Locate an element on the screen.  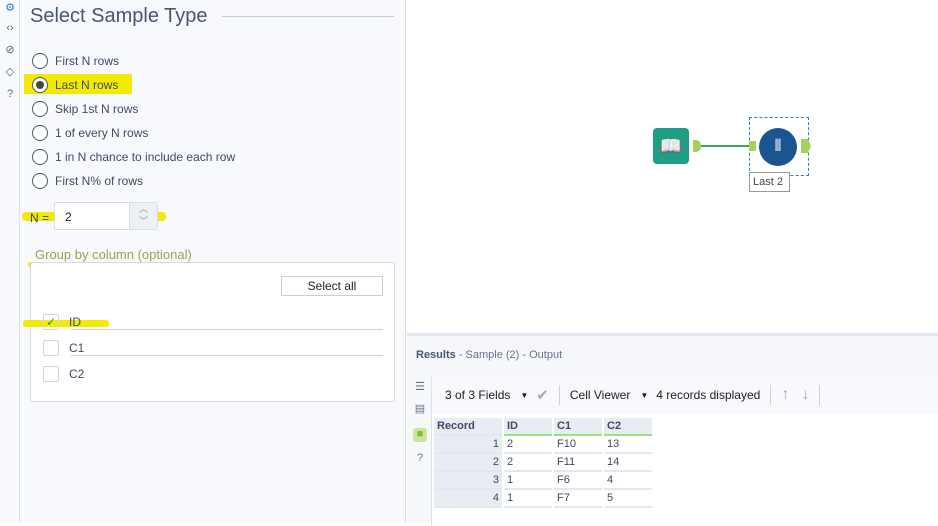
tool-annotation: Last 2 is located at coordinates (769, 182).